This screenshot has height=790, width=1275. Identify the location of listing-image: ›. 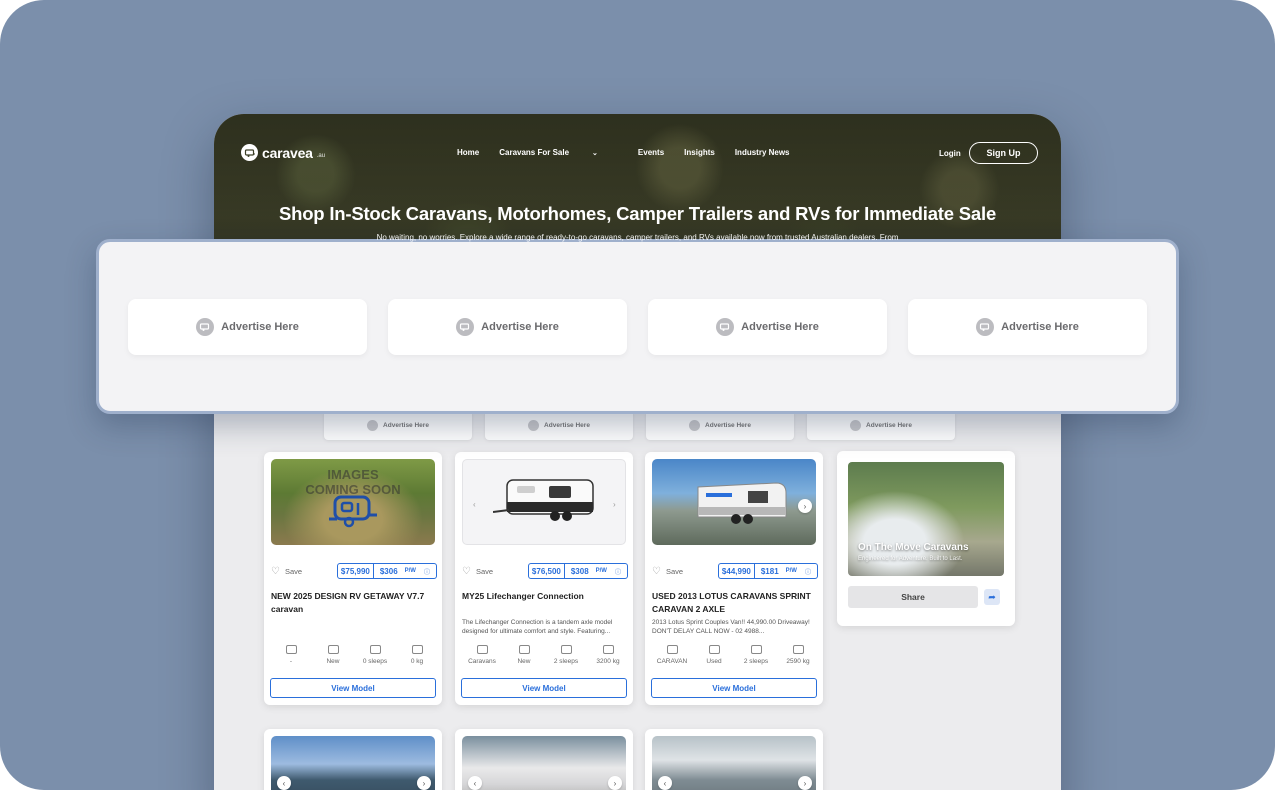
(734, 502).